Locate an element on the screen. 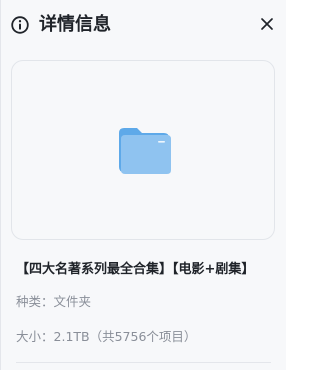 The width and height of the screenshot is (320, 370). close-icon is located at coordinates (267, 24).